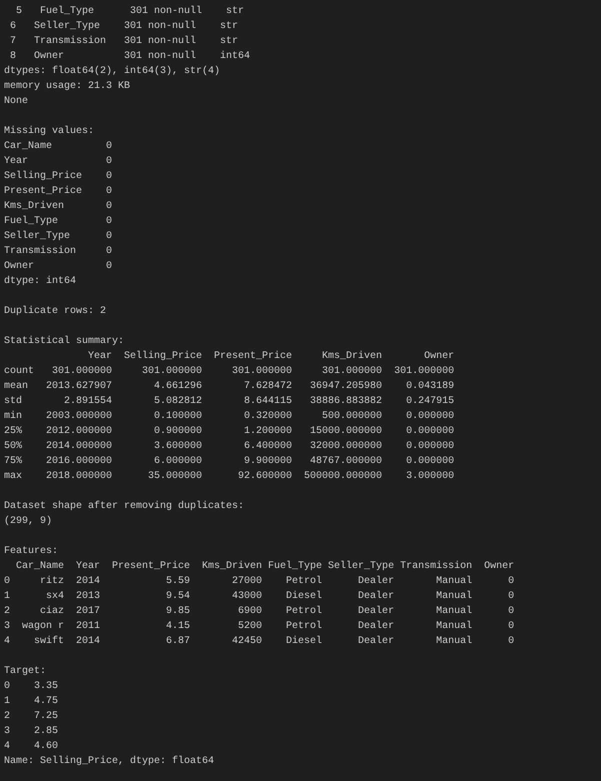  What do you see at coordinates (112, 71) in the screenshot?
I see `output-line: dtypes: float64(2), int64(3), str(4)` at bounding box center [112, 71].